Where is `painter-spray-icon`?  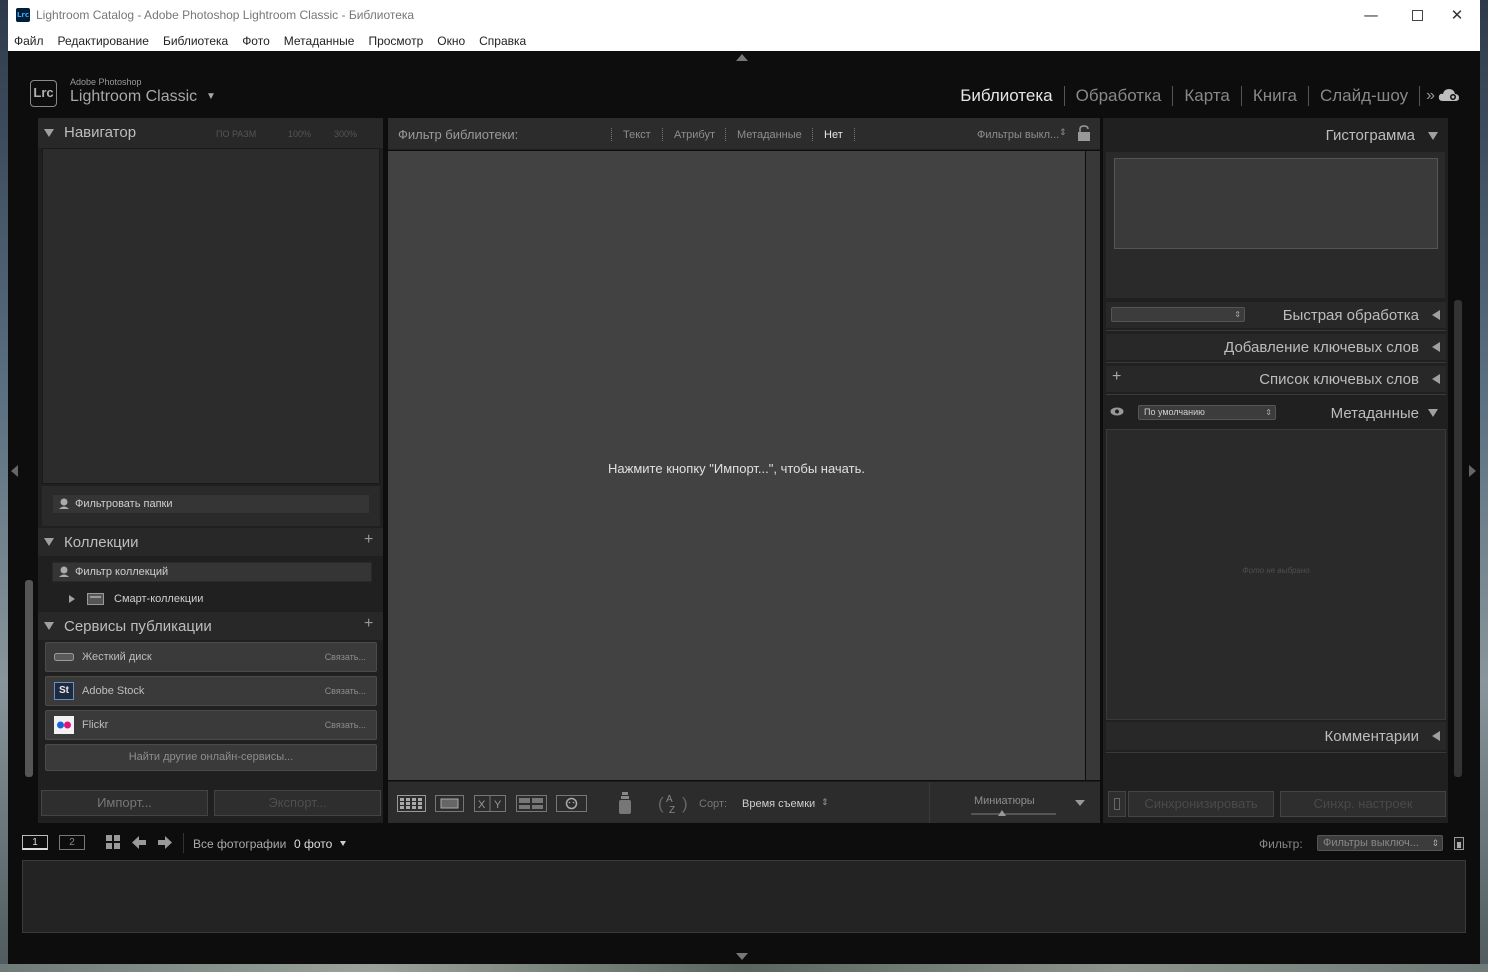 painter-spray-icon is located at coordinates (625, 803).